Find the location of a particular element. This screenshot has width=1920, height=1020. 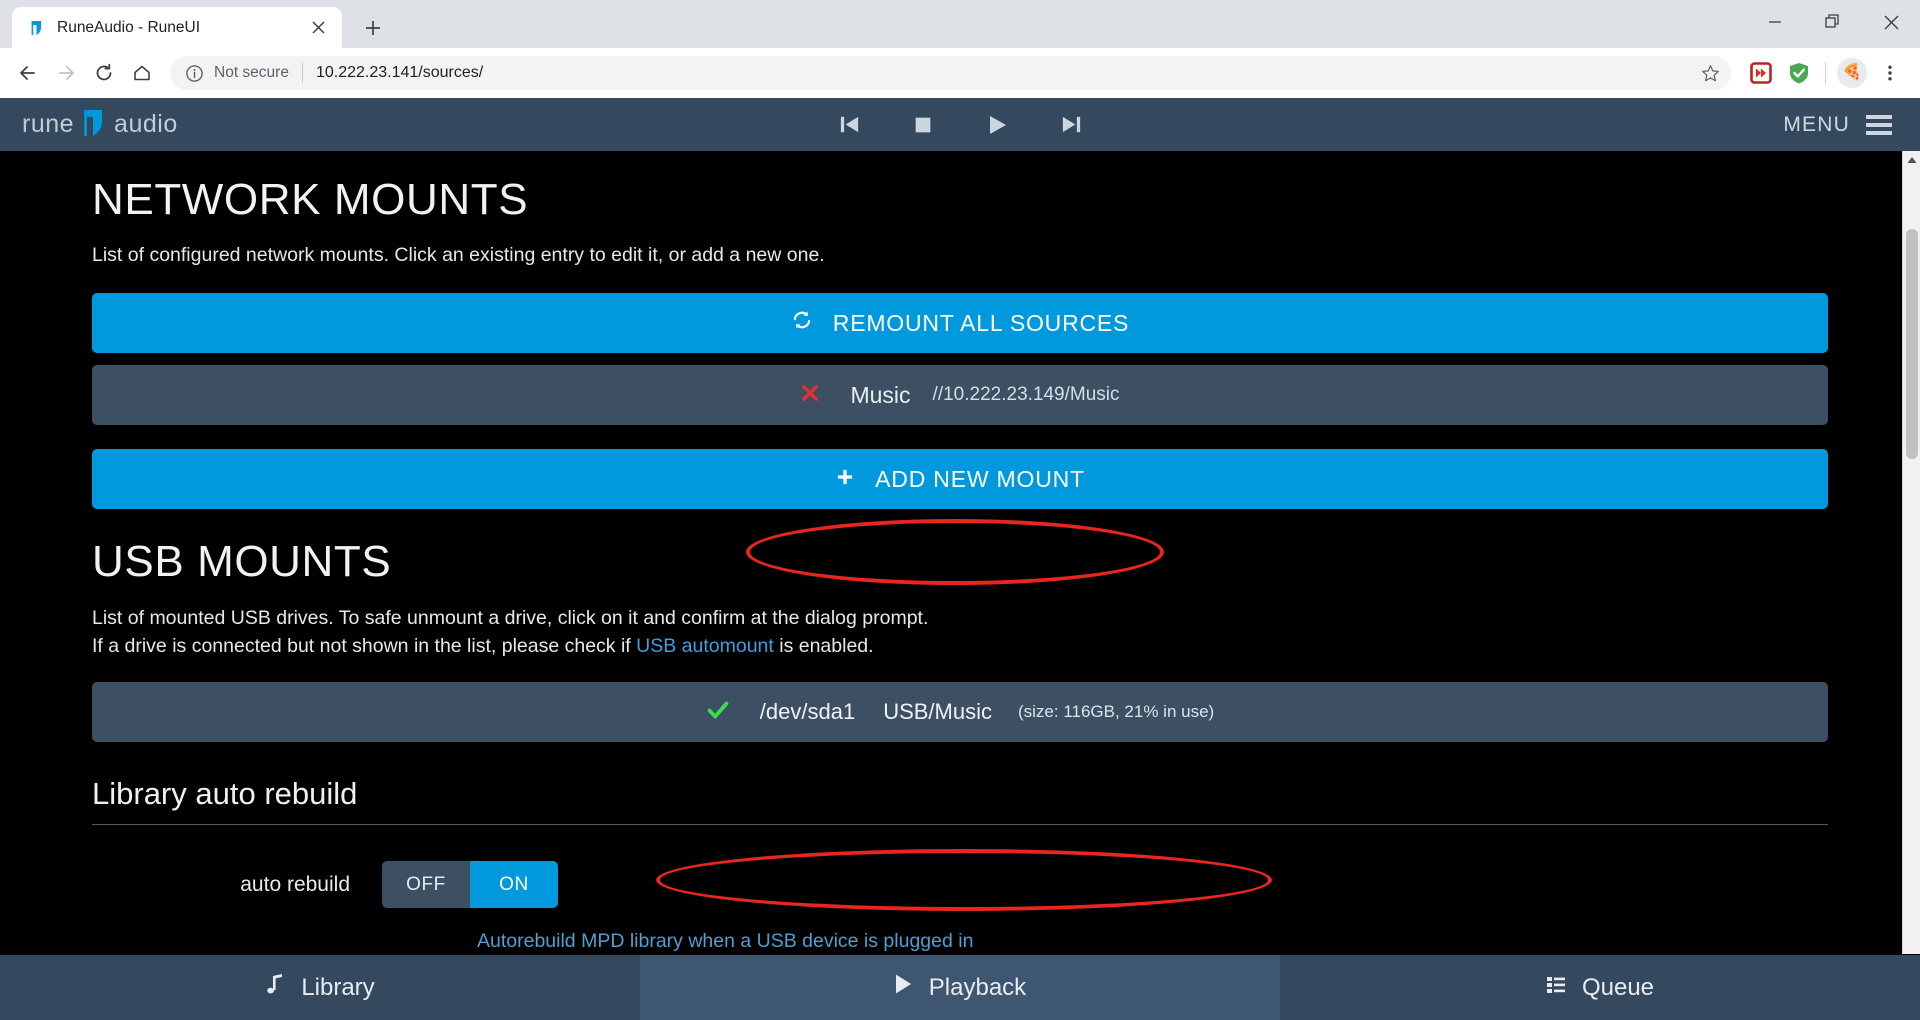

auto-rebuild-option-on: ON is located at coordinates (514, 885).